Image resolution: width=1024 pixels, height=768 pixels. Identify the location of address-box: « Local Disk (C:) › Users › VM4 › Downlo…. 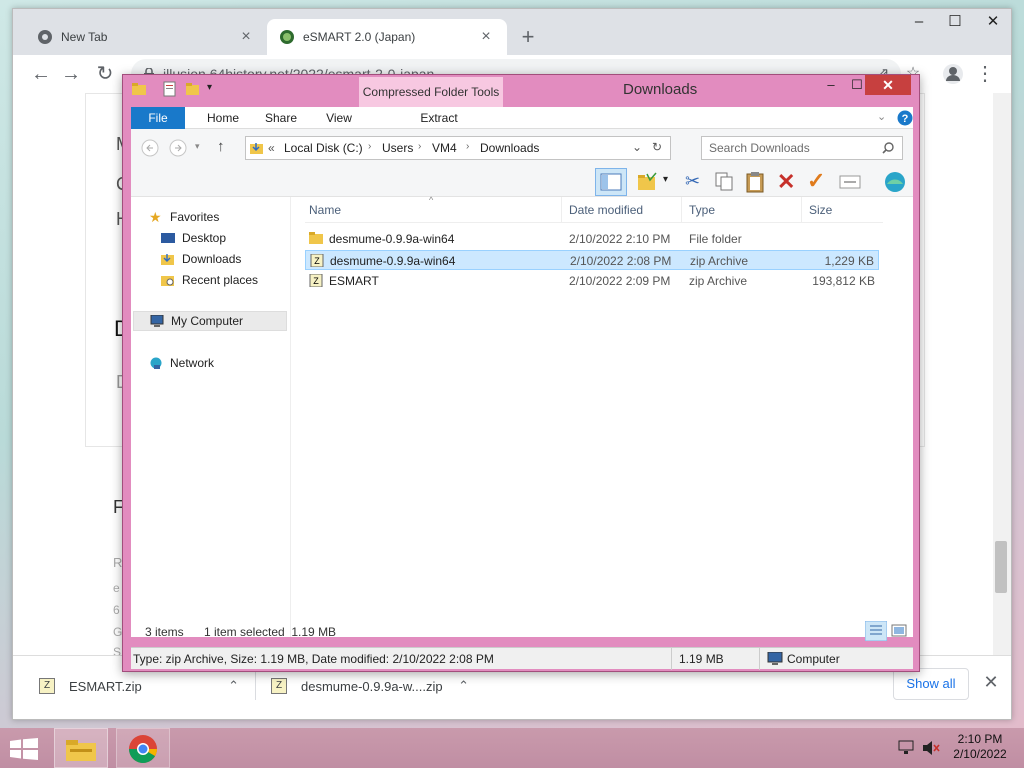
(458, 148).